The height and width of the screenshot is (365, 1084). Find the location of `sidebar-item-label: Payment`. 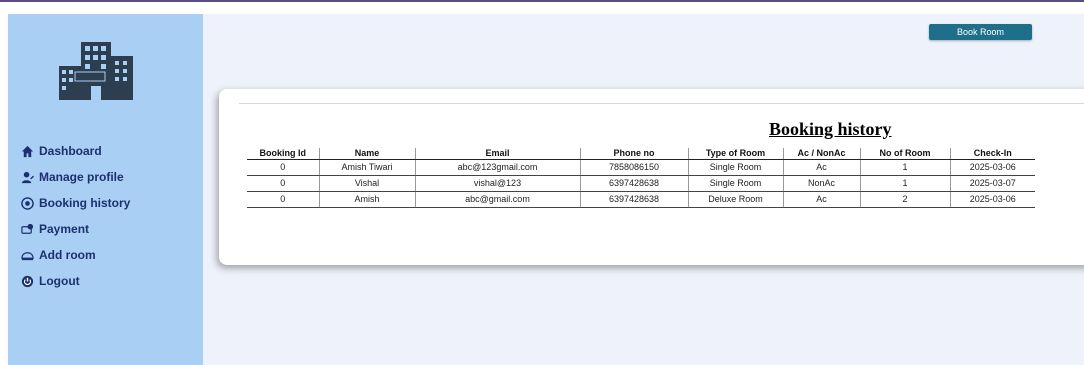

sidebar-item-label: Payment is located at coordinates (64, 229).